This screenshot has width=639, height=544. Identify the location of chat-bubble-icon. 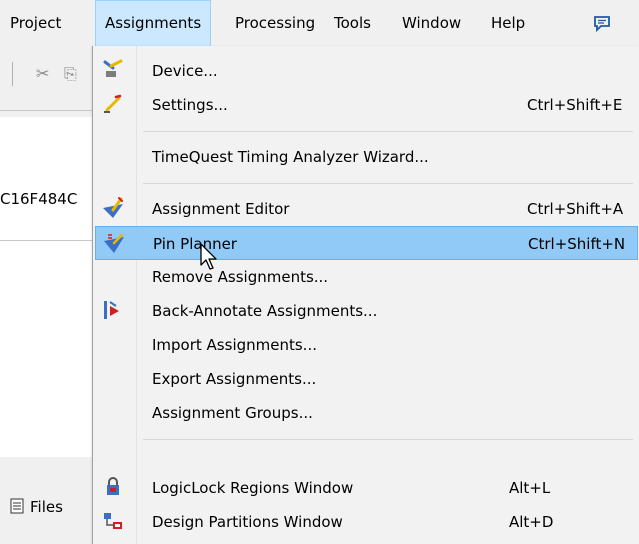
(602, 23).